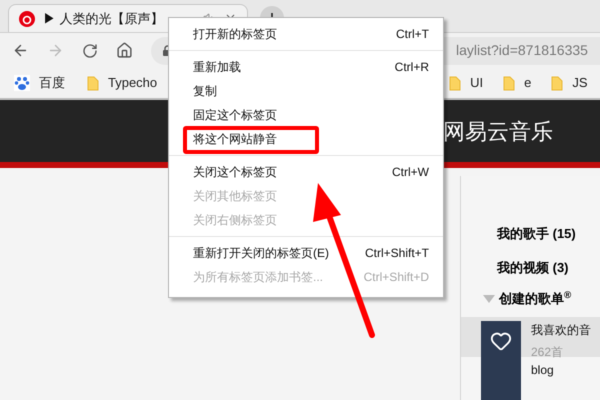 The image size is (600, 400). Describe the element at coordinates (498, 131) in the screenshot. I see `site-title: 网易云音乐` at that location.